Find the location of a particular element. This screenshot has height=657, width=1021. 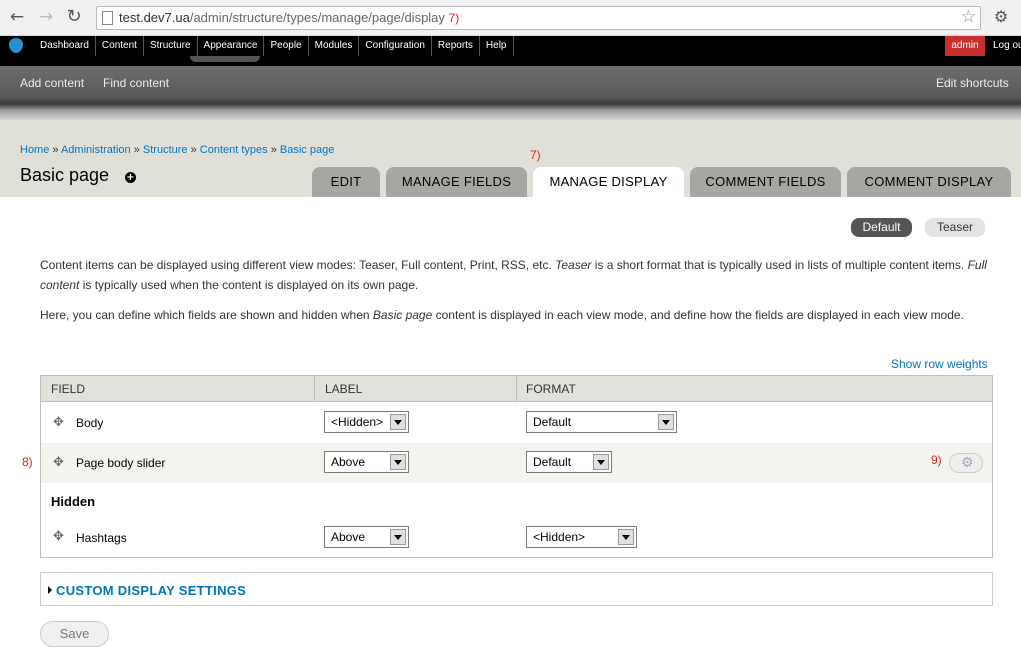

header-field: FIELD is located at coordinates (68, 389).